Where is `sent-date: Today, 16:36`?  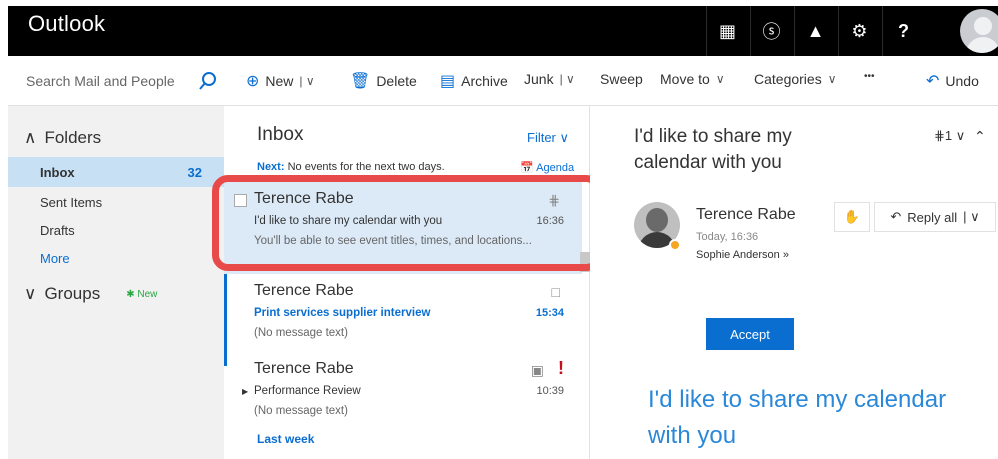 sent-date: Today, 16:36 is located at coordinates (727, 237).